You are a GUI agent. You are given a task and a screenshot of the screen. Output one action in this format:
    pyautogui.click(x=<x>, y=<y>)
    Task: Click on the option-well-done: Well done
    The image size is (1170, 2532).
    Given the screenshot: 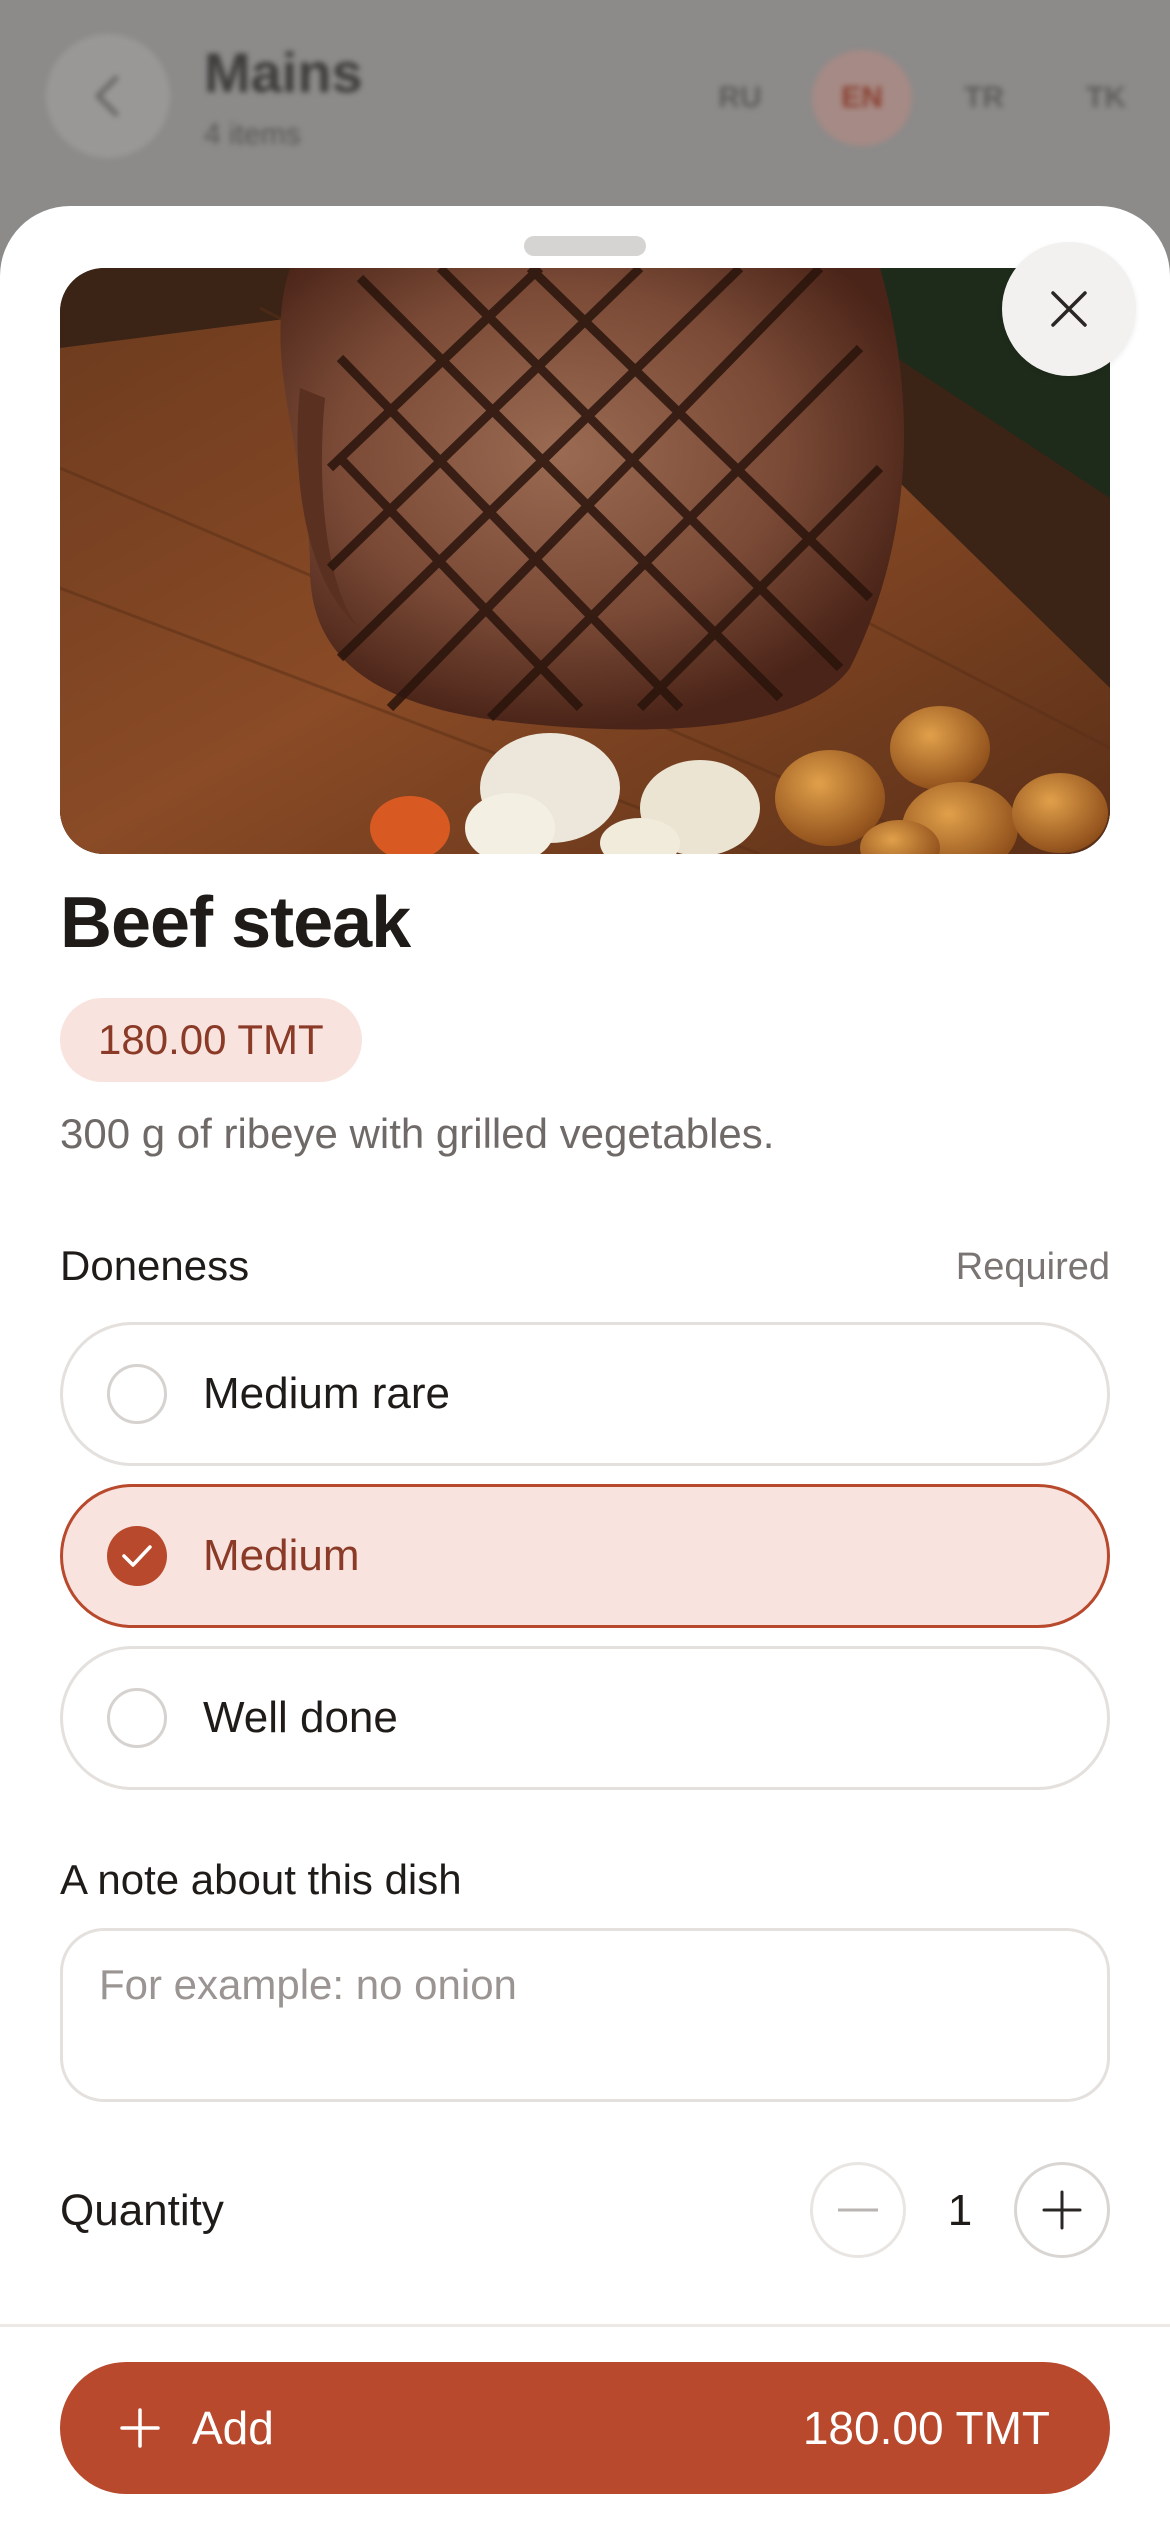 What is the action you would take?
    pyautogui.click(x=585, y=1718)
    